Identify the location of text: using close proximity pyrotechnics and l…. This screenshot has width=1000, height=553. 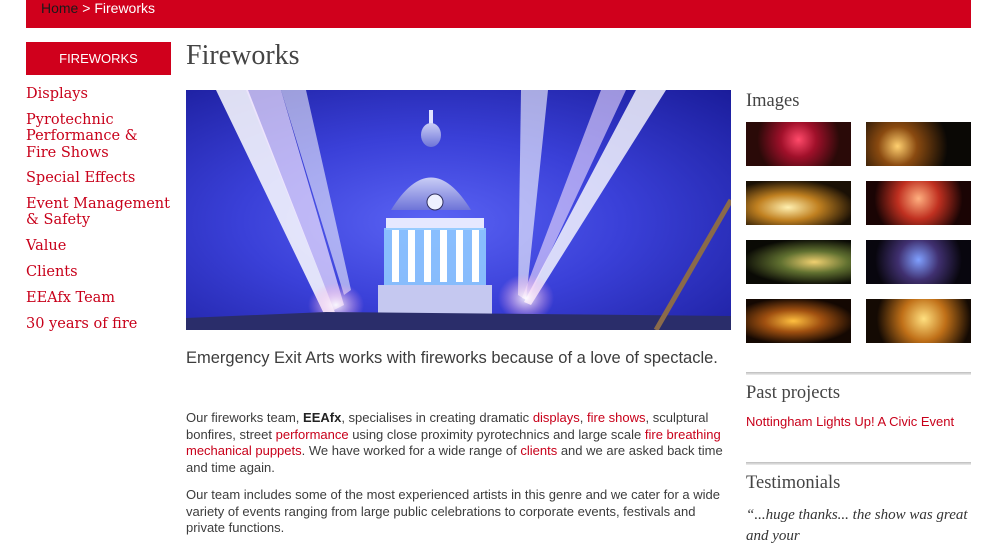
(496, 434).